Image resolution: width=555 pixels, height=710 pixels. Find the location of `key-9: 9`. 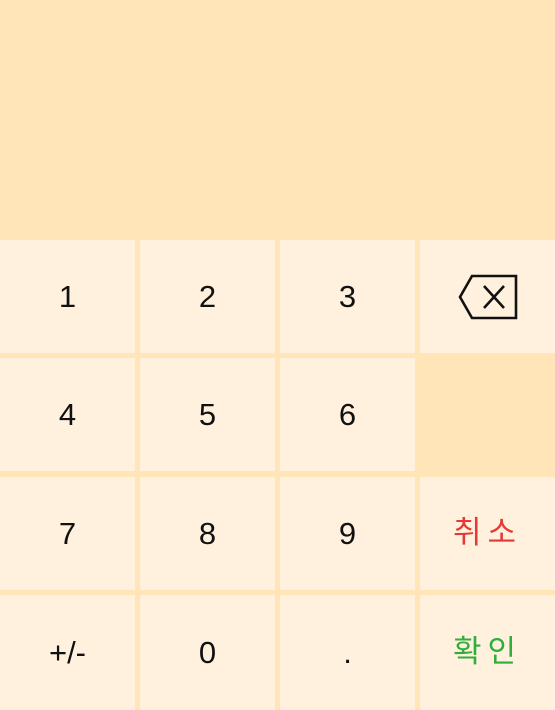

key-9: 9 is located at coordinates (347, 533).